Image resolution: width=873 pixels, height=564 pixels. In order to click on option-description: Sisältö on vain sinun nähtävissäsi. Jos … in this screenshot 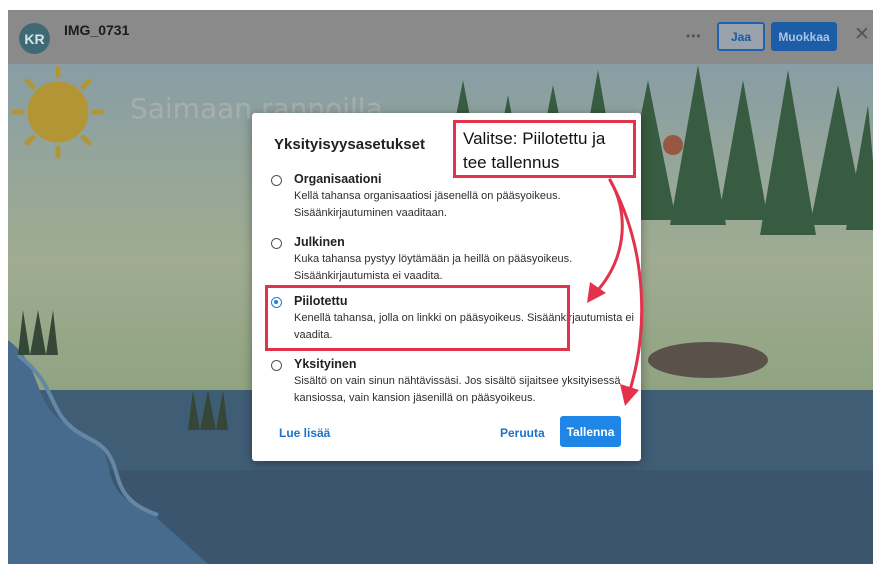, I will do `click(457, 389)`.